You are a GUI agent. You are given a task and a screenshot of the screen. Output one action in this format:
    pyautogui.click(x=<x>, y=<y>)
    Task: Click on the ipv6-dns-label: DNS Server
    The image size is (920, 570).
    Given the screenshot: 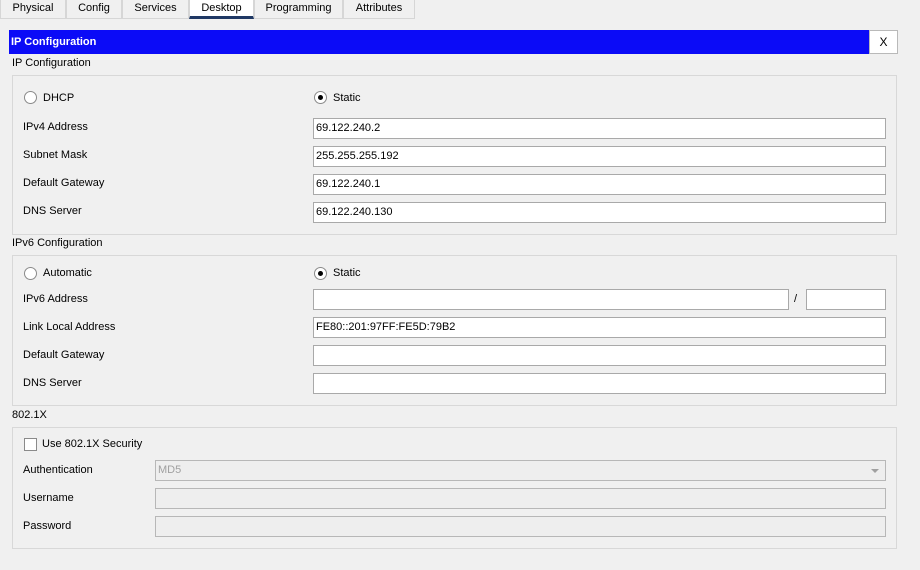 What is the action you would take?
    pyautogui.click(x=52, y=383)
    